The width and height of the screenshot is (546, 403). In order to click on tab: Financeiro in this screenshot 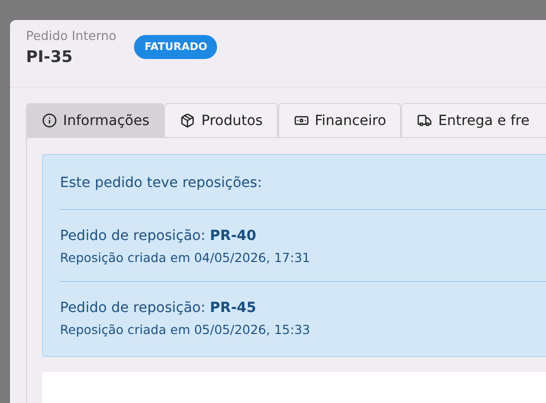, I will do `click(340, 120)`.